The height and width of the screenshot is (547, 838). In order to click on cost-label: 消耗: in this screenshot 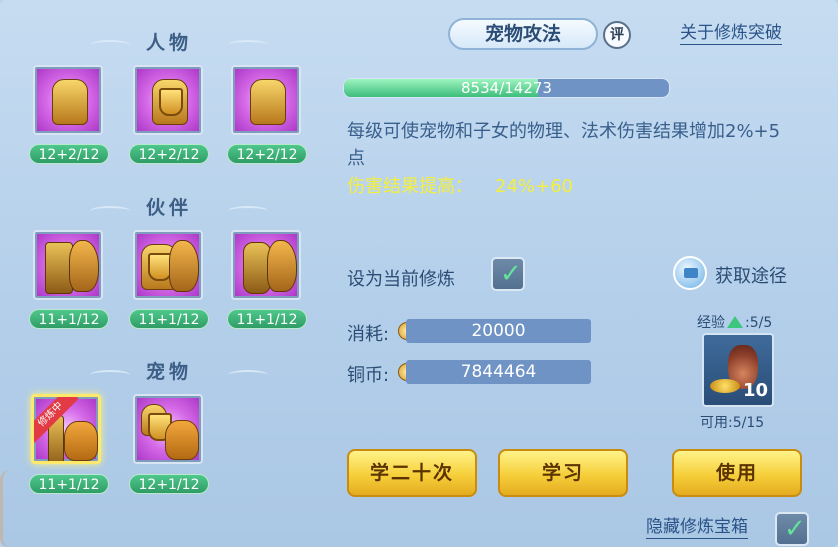, I will do `click(368, 334)`.